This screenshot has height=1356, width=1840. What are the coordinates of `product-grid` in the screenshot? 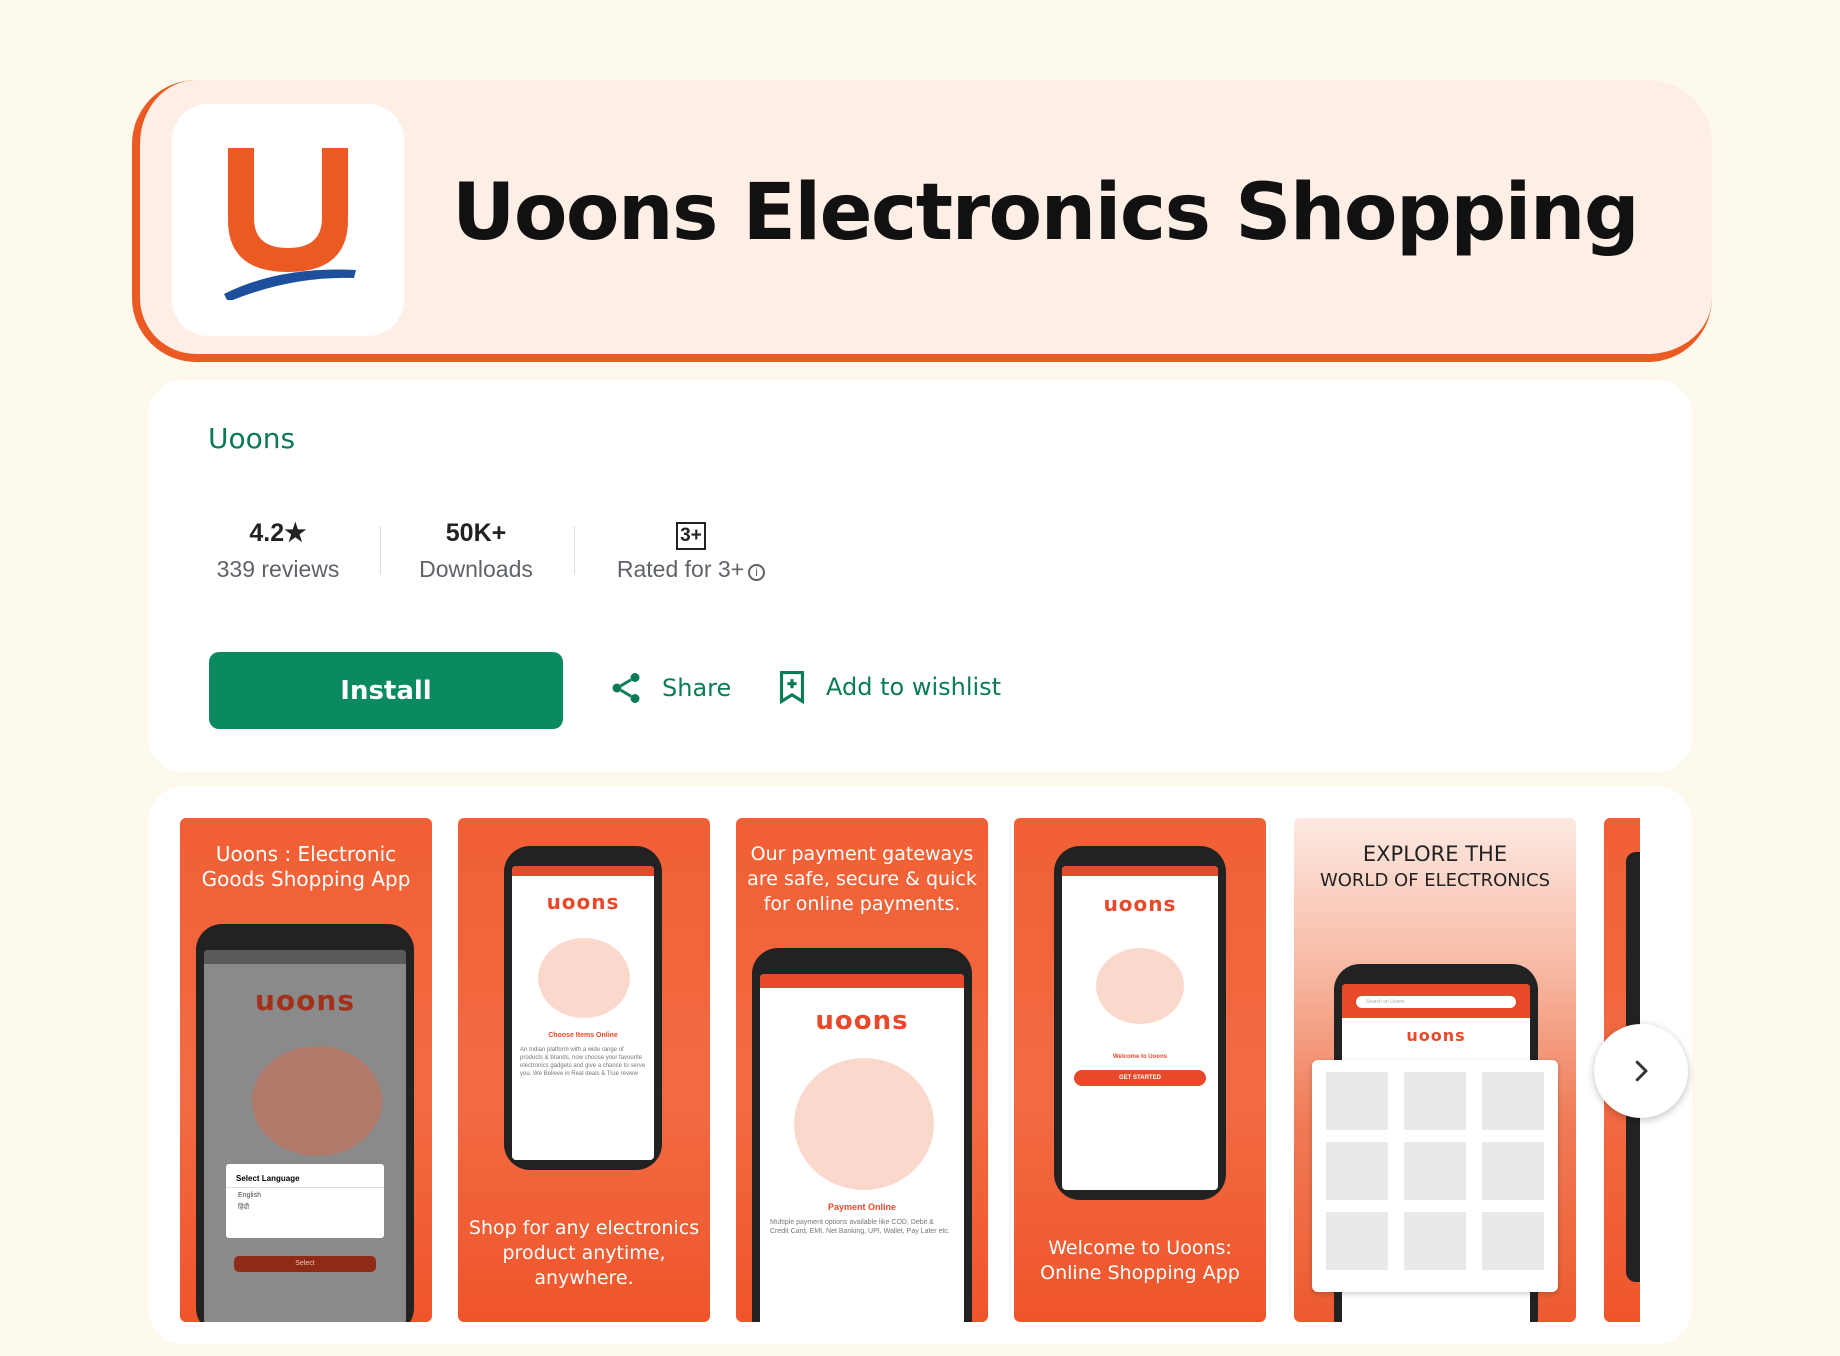 It's located at (1435, 1176).